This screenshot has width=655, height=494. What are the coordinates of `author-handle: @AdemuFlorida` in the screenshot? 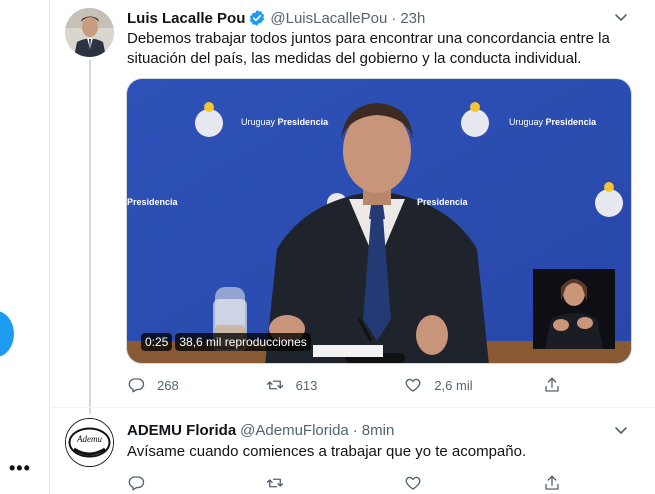 It's located at (294, 430).